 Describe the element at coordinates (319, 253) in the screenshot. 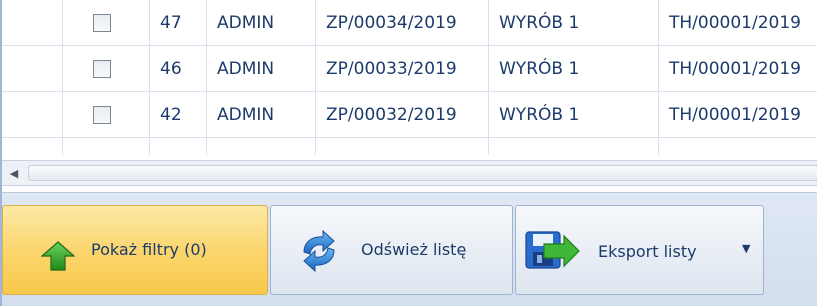

I see `refresh-arrows-icon` at that location.